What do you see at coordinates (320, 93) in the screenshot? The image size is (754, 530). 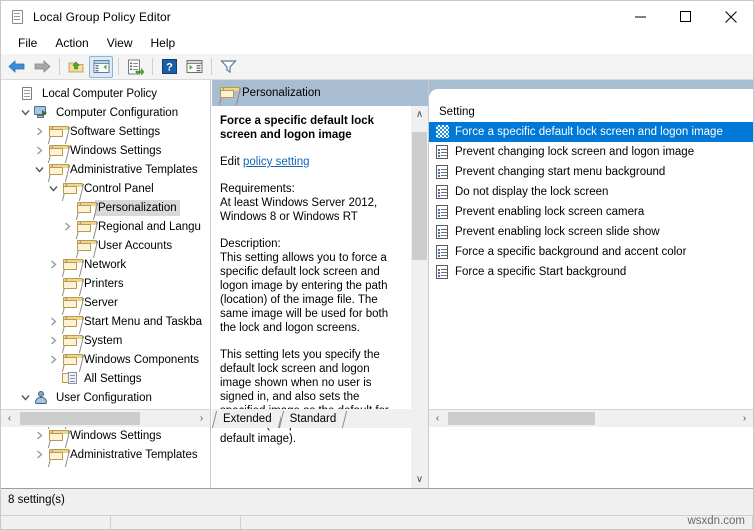 I see `detail-header: Personalization` at bounding box center [320, 93].